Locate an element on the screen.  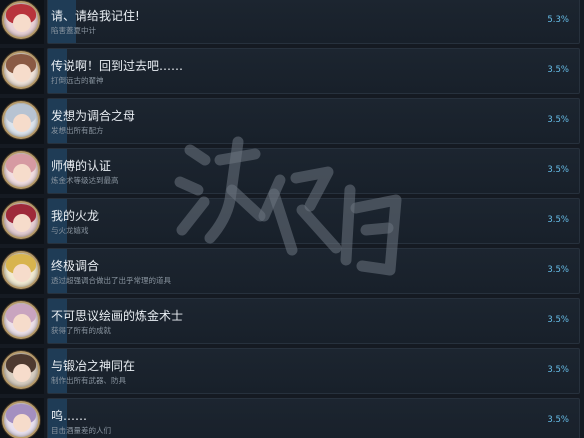
achievement-row: 与锻冶之神同在 制作出所有武器、防具 3.5% is located at coordinates (292, 371).